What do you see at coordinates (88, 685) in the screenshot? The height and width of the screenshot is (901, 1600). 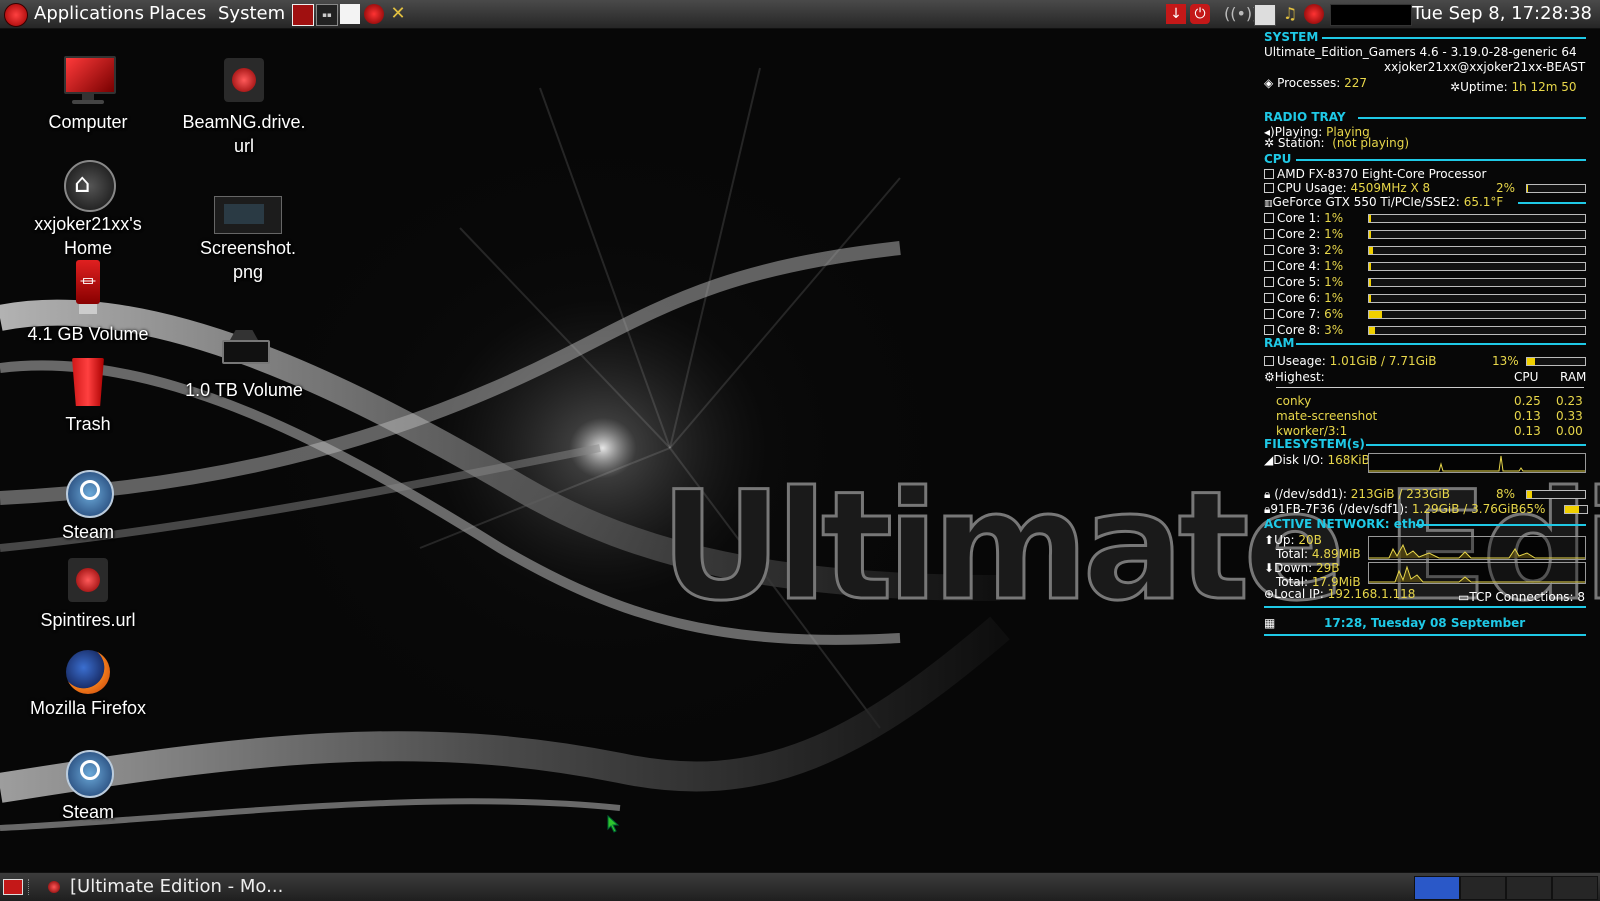 I see `desktop-icon-firefox: Mozilla Firefox` at bounding box center [88, 685].